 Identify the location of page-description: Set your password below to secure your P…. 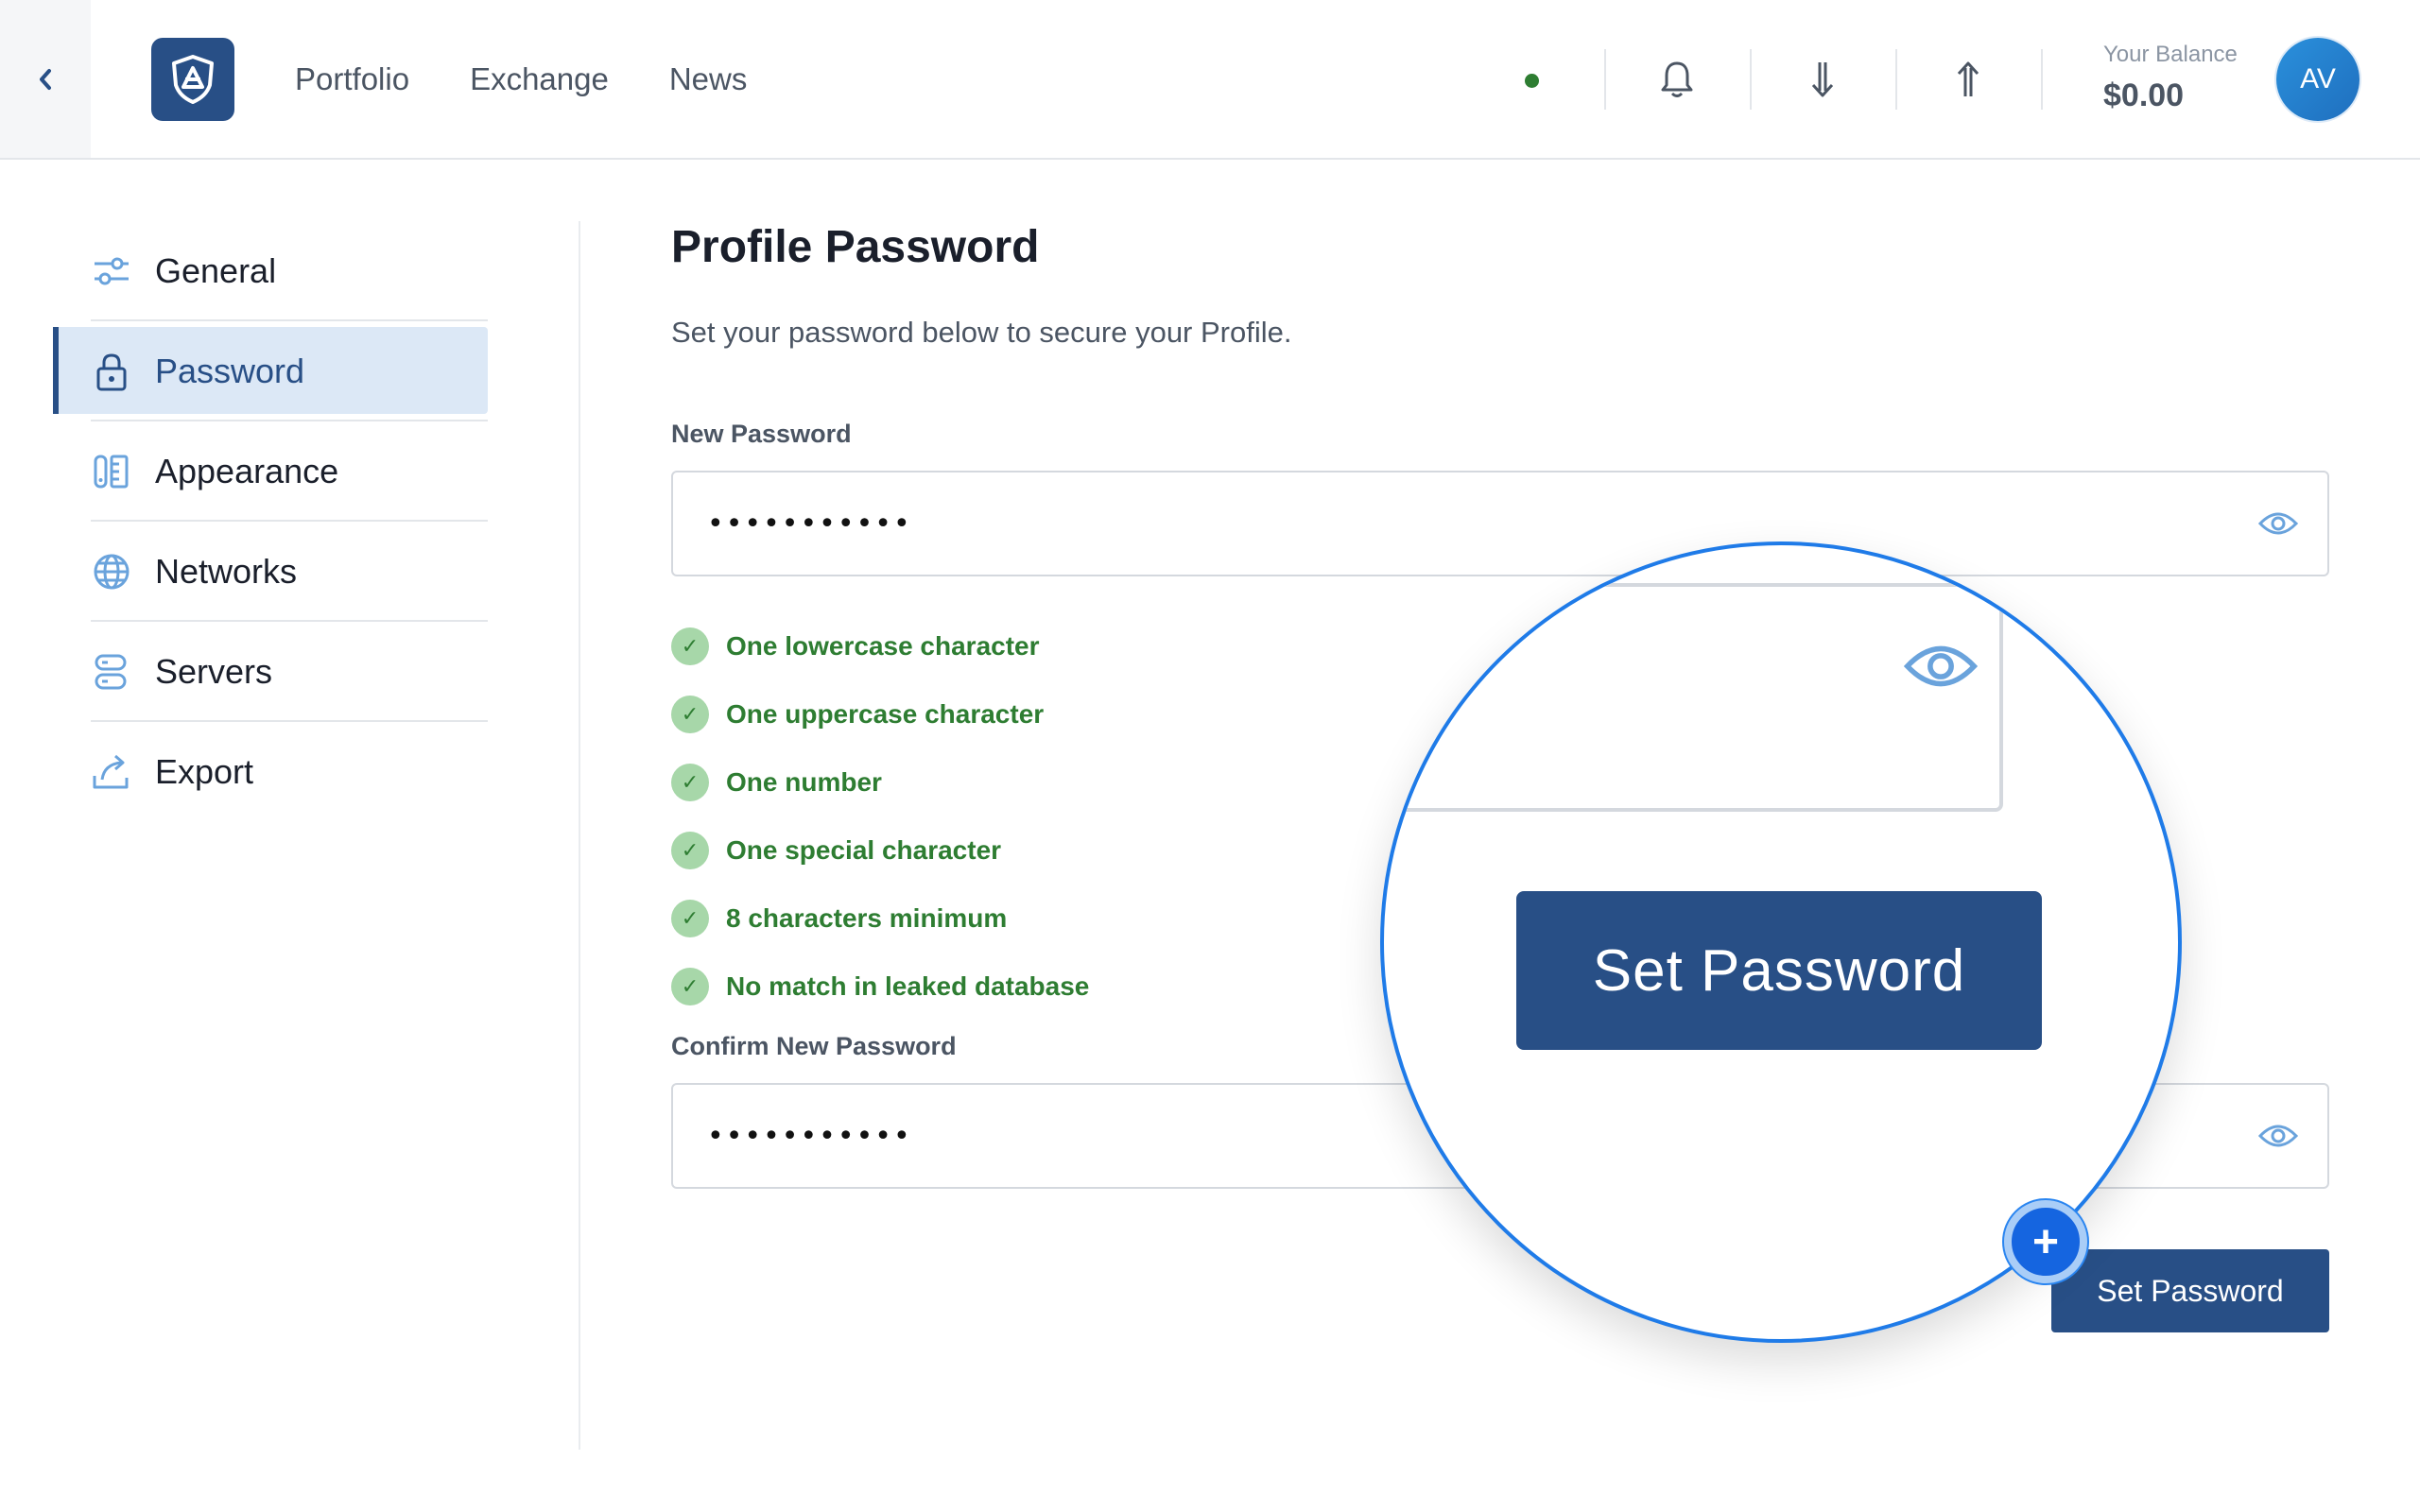
(982, 332).